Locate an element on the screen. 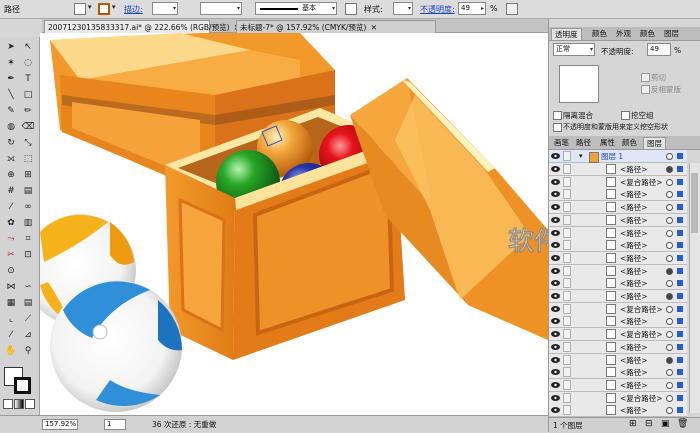 This screenshot has width=700, height=433. shape-builder-icon: ⊕ is located at coordinates (11, 175).